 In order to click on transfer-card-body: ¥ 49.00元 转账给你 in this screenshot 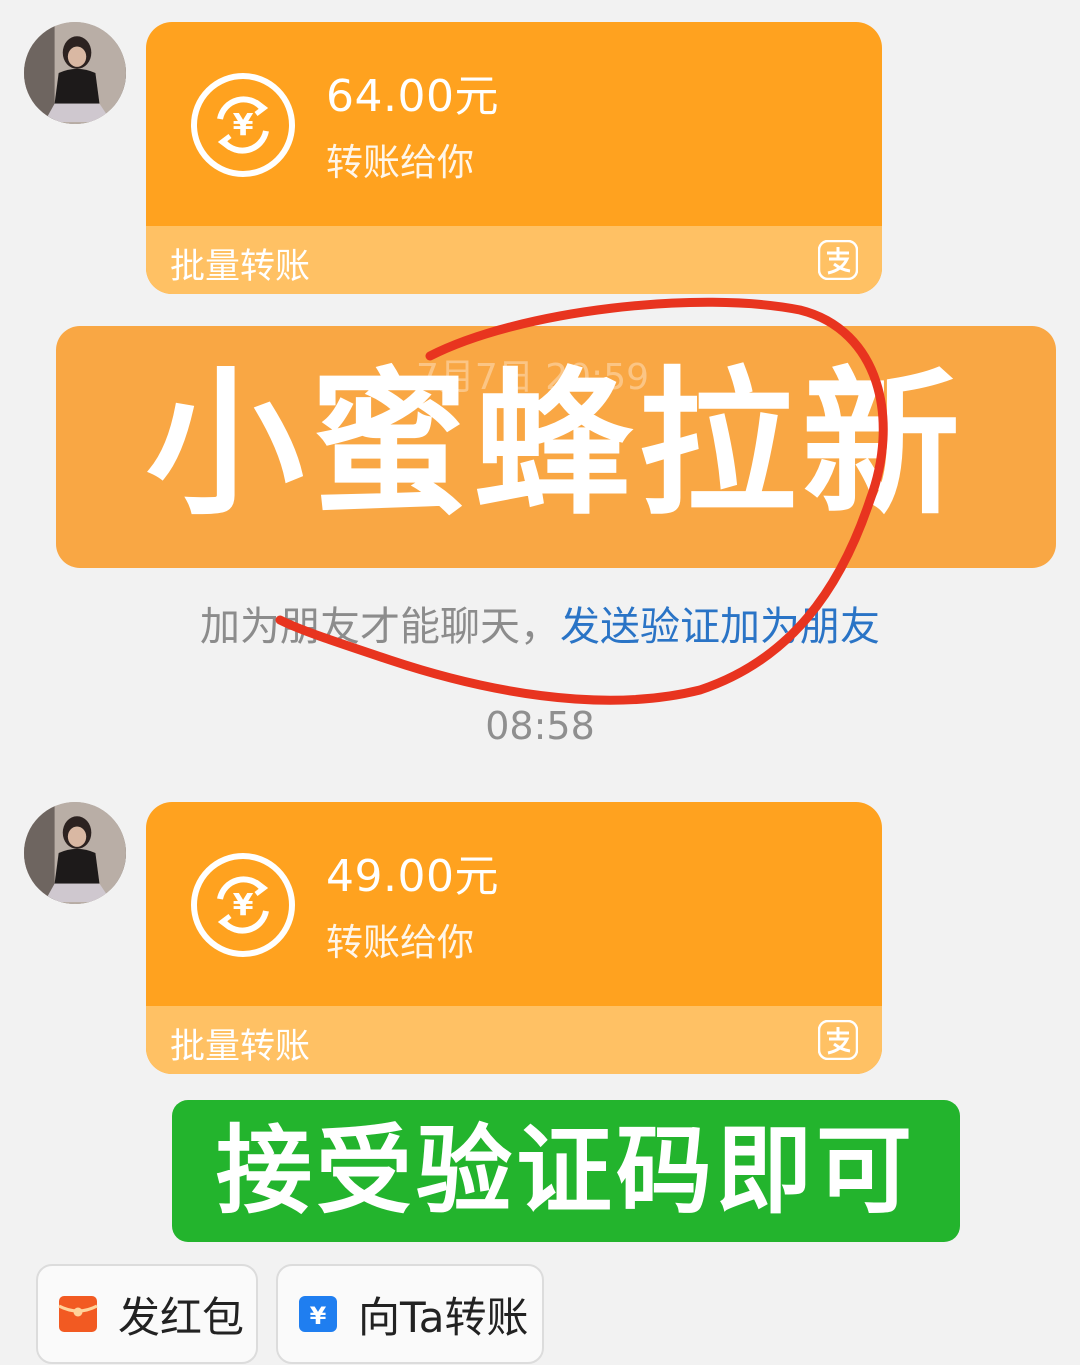, I will do `click(514, 904)`.